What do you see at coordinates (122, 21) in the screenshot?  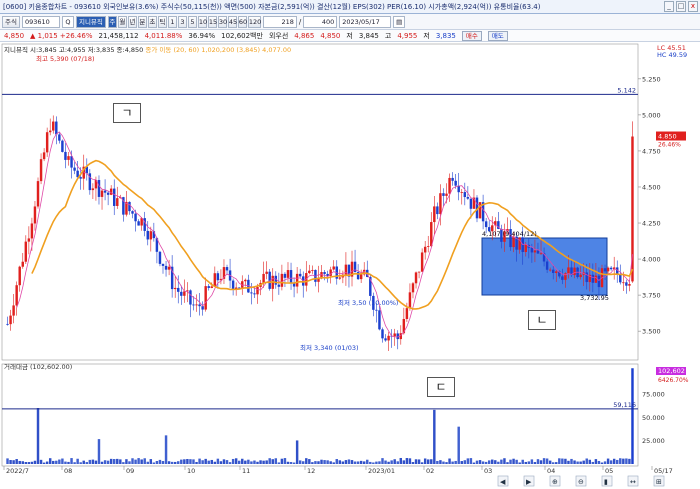 I see `period-tab-월: 월` at bounding box center [122, 21].